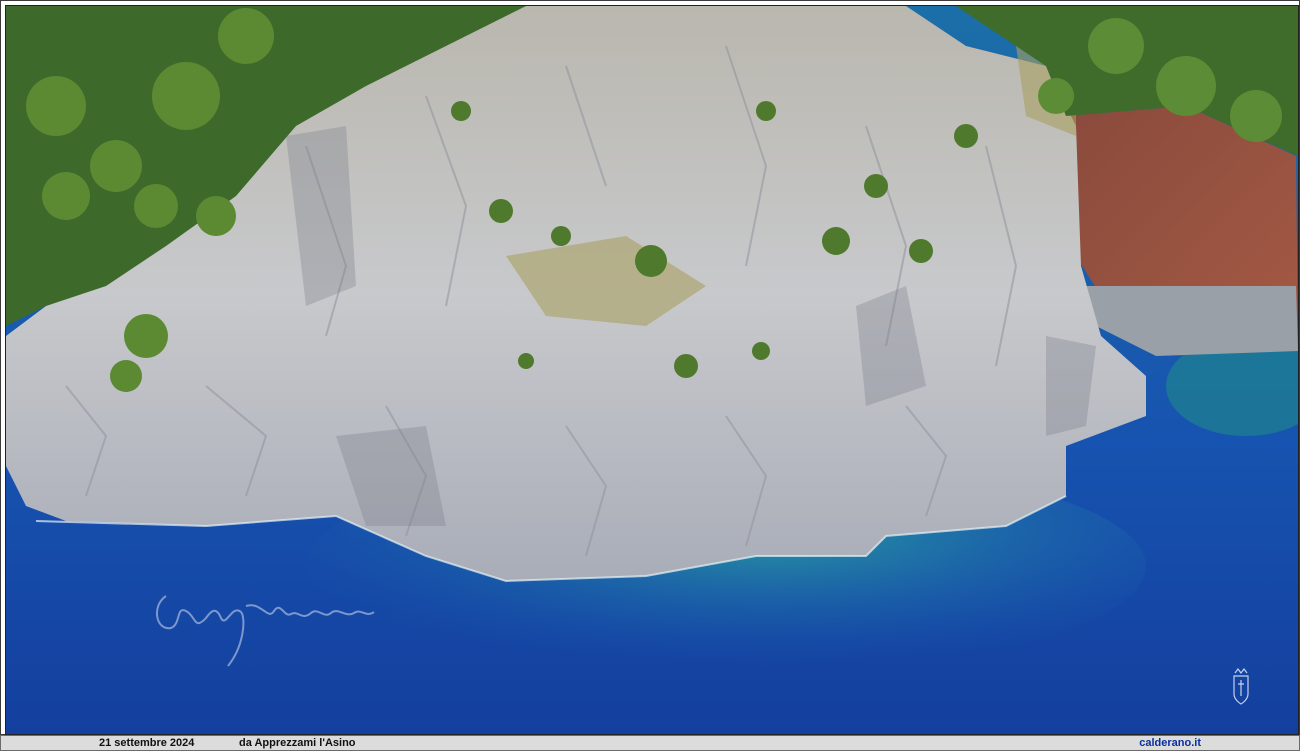 This screenshot has width=1300, height=751. Describe the element at coordinates (147, 743) in the screenshot. I see `photo-date: 21 settembre 2024` at that location.